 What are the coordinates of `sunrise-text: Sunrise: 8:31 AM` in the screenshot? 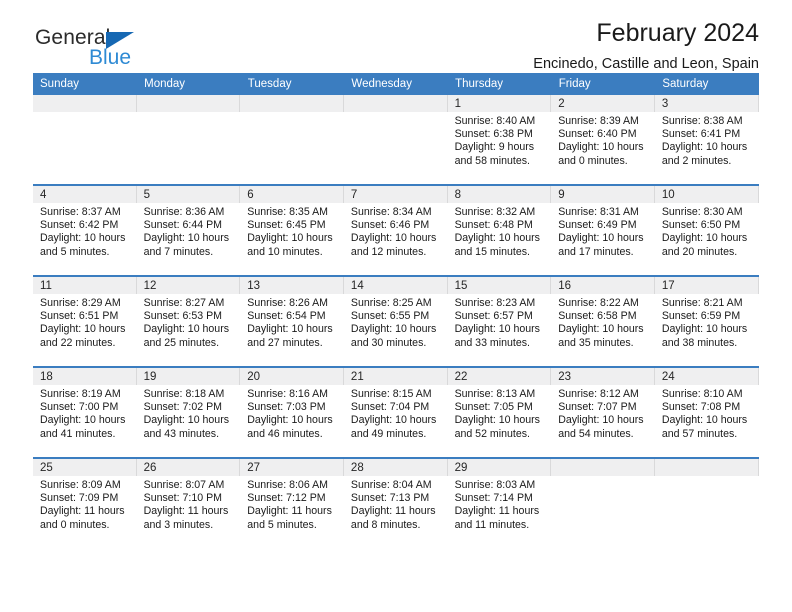 It's located at (598, 212).